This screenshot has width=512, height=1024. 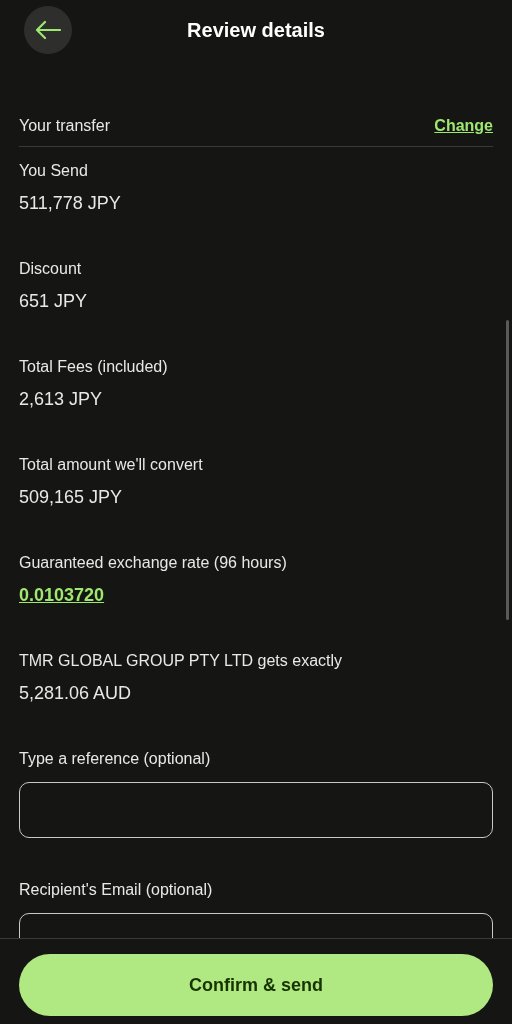 I want to click on change-link: Change, so click(x=463, y=125).